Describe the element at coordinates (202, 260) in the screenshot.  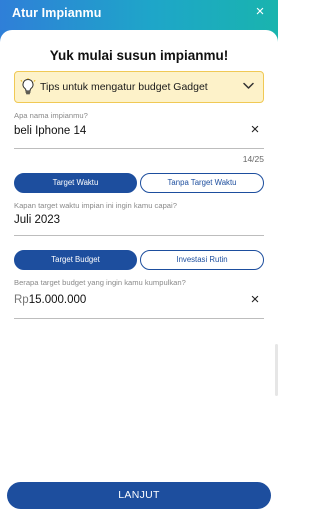
I see `investasi-rutin-button: Investasi Rutin` at that location.